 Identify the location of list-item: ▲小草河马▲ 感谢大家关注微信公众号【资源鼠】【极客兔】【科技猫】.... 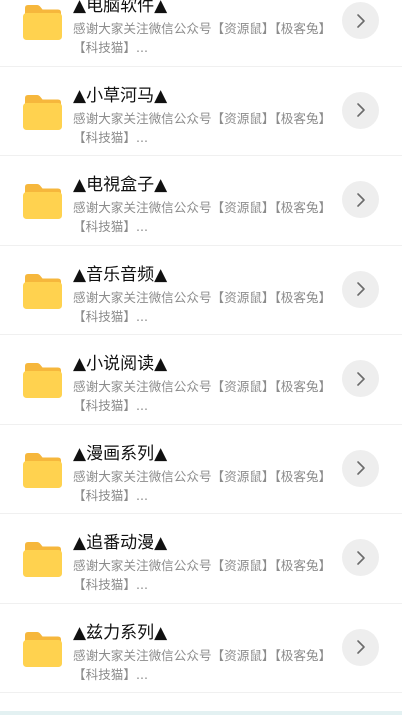
(201, 111).